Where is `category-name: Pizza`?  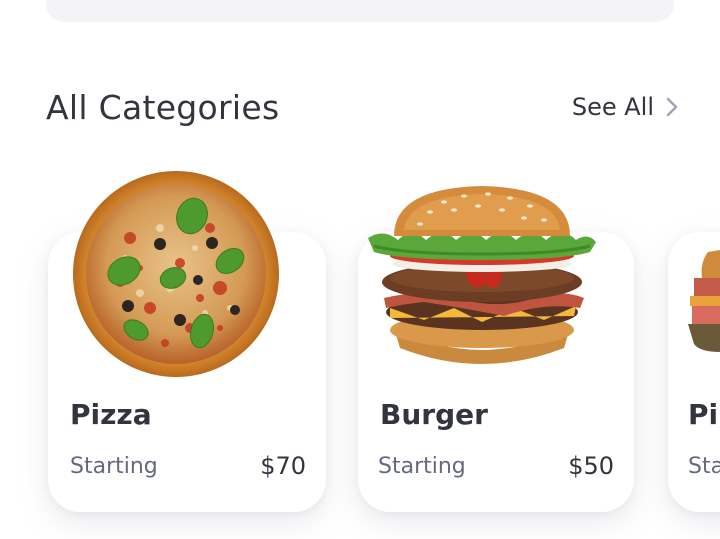 category-name: Pizza is located at coordinates (111, 414).